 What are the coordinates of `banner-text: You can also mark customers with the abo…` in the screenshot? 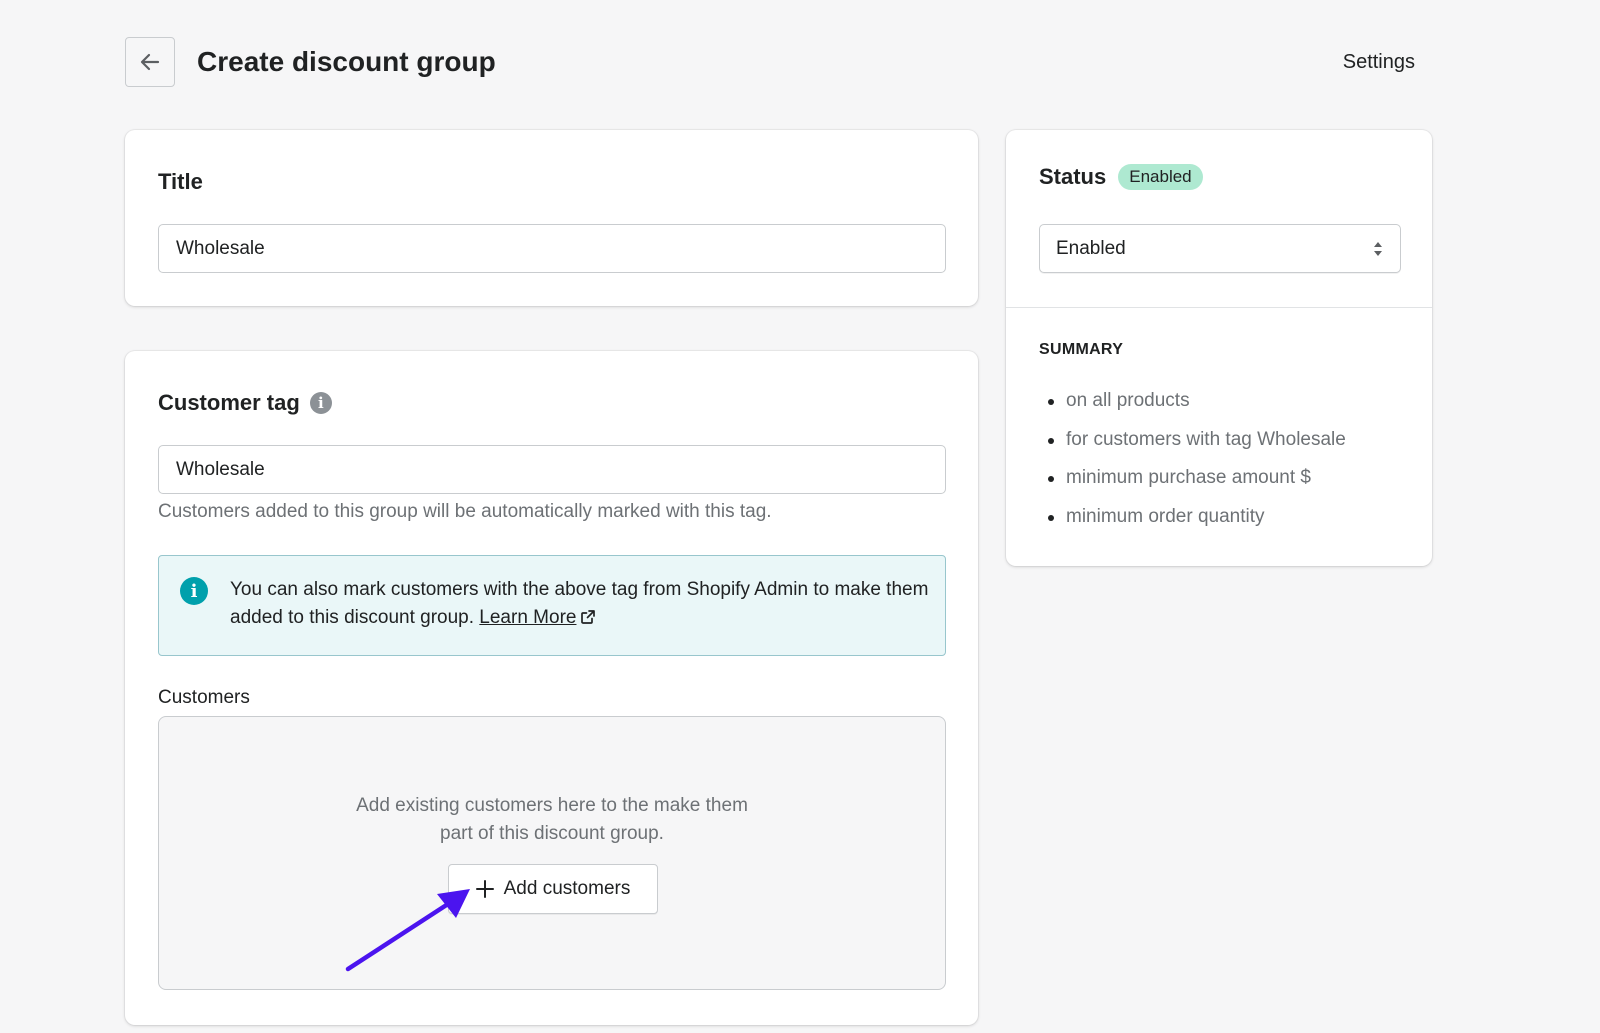 It's located at (580, 604).